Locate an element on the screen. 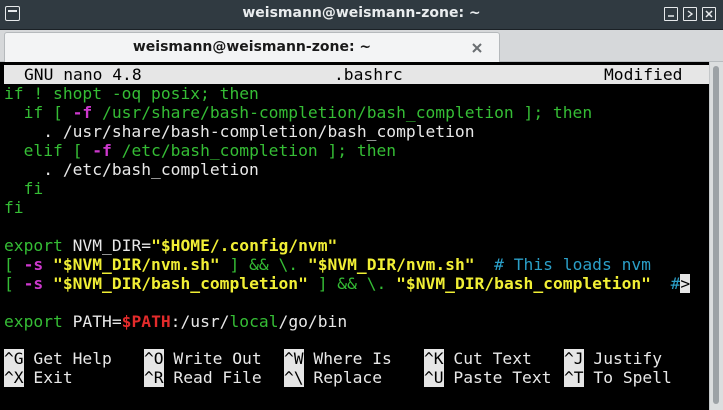  shortcut-key: ^W is located at coordinates (294, 358).